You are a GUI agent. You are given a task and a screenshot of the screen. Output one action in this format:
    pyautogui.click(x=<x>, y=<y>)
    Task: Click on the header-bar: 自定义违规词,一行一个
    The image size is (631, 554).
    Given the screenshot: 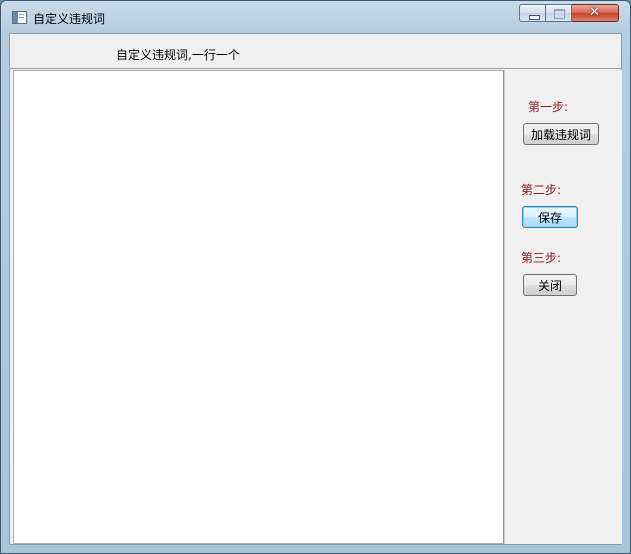 What is the action you would take?
    pyautogui.click(x=315, y=51)
    